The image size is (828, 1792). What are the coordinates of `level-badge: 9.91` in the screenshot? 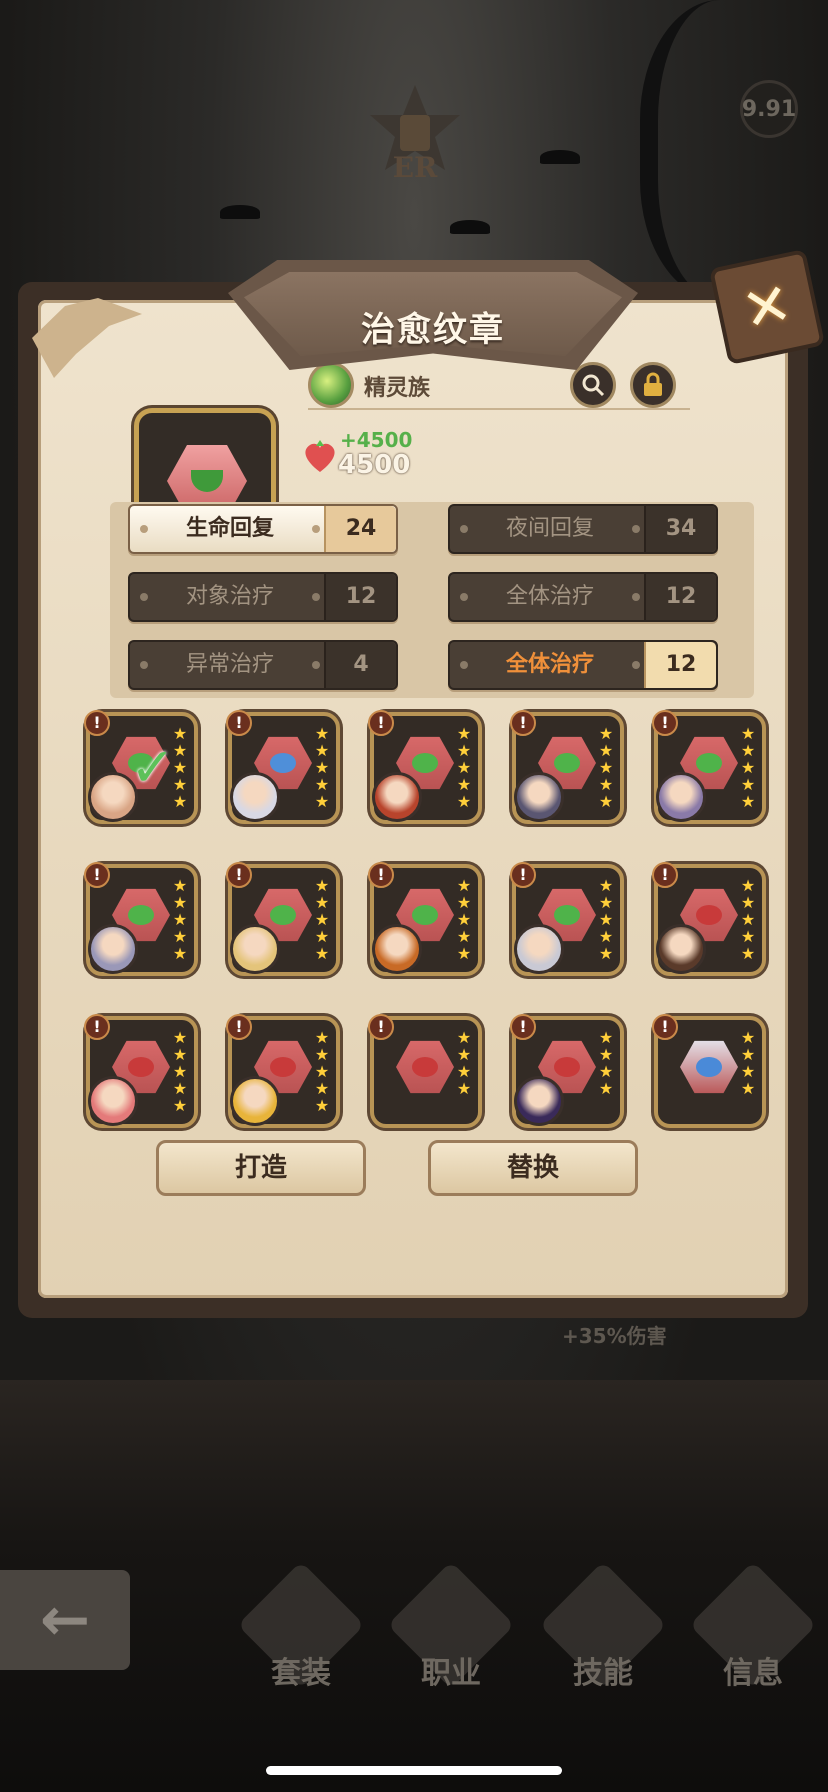 It's located at (769, 109).